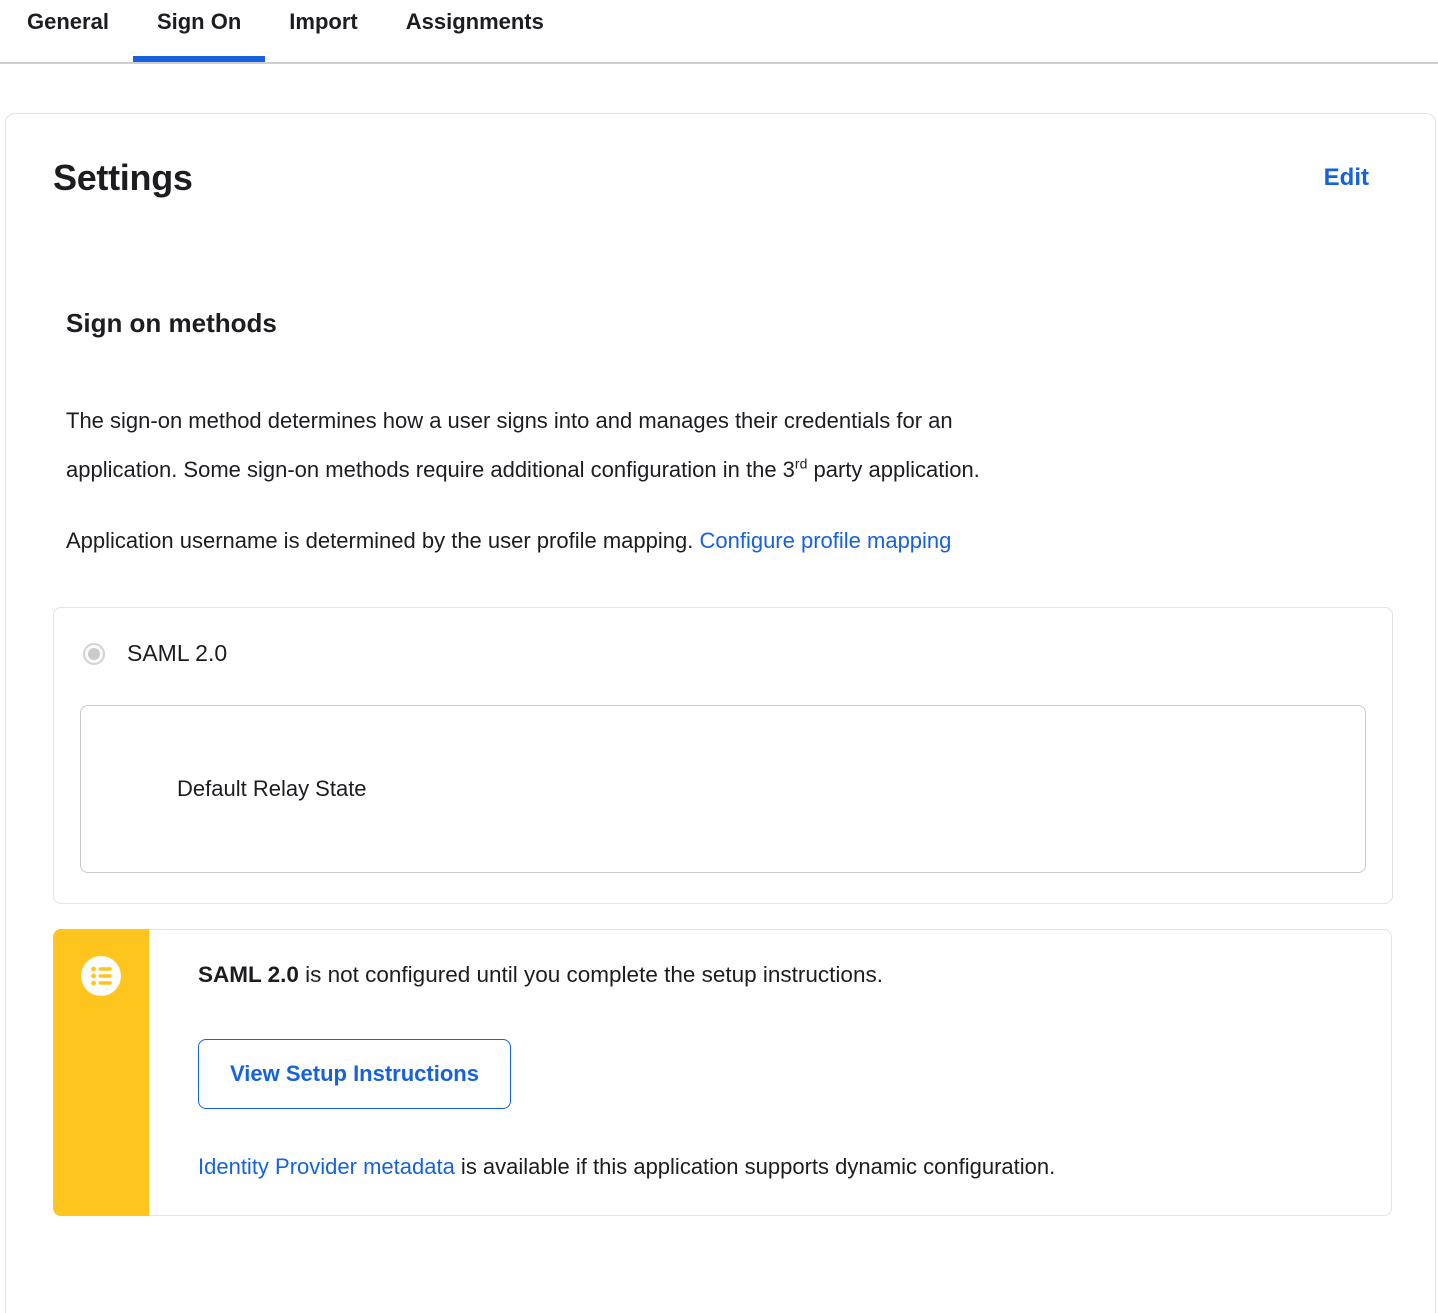 The height and width of the screenshot is (1313, 1438). I want to click on callout-accent-bar, so click(101, 1072).